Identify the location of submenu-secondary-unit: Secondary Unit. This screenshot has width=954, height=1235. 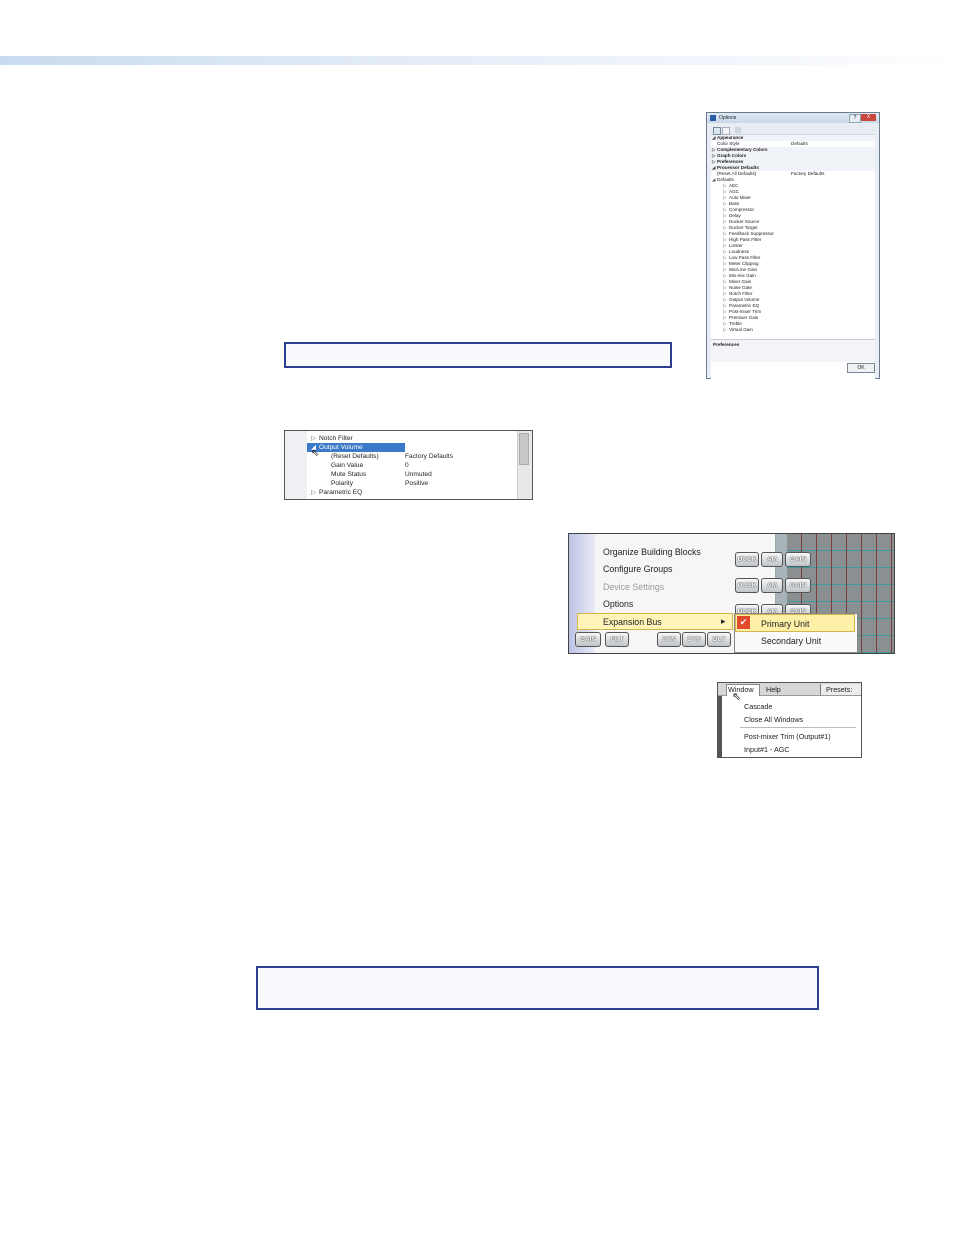
(791, 641).